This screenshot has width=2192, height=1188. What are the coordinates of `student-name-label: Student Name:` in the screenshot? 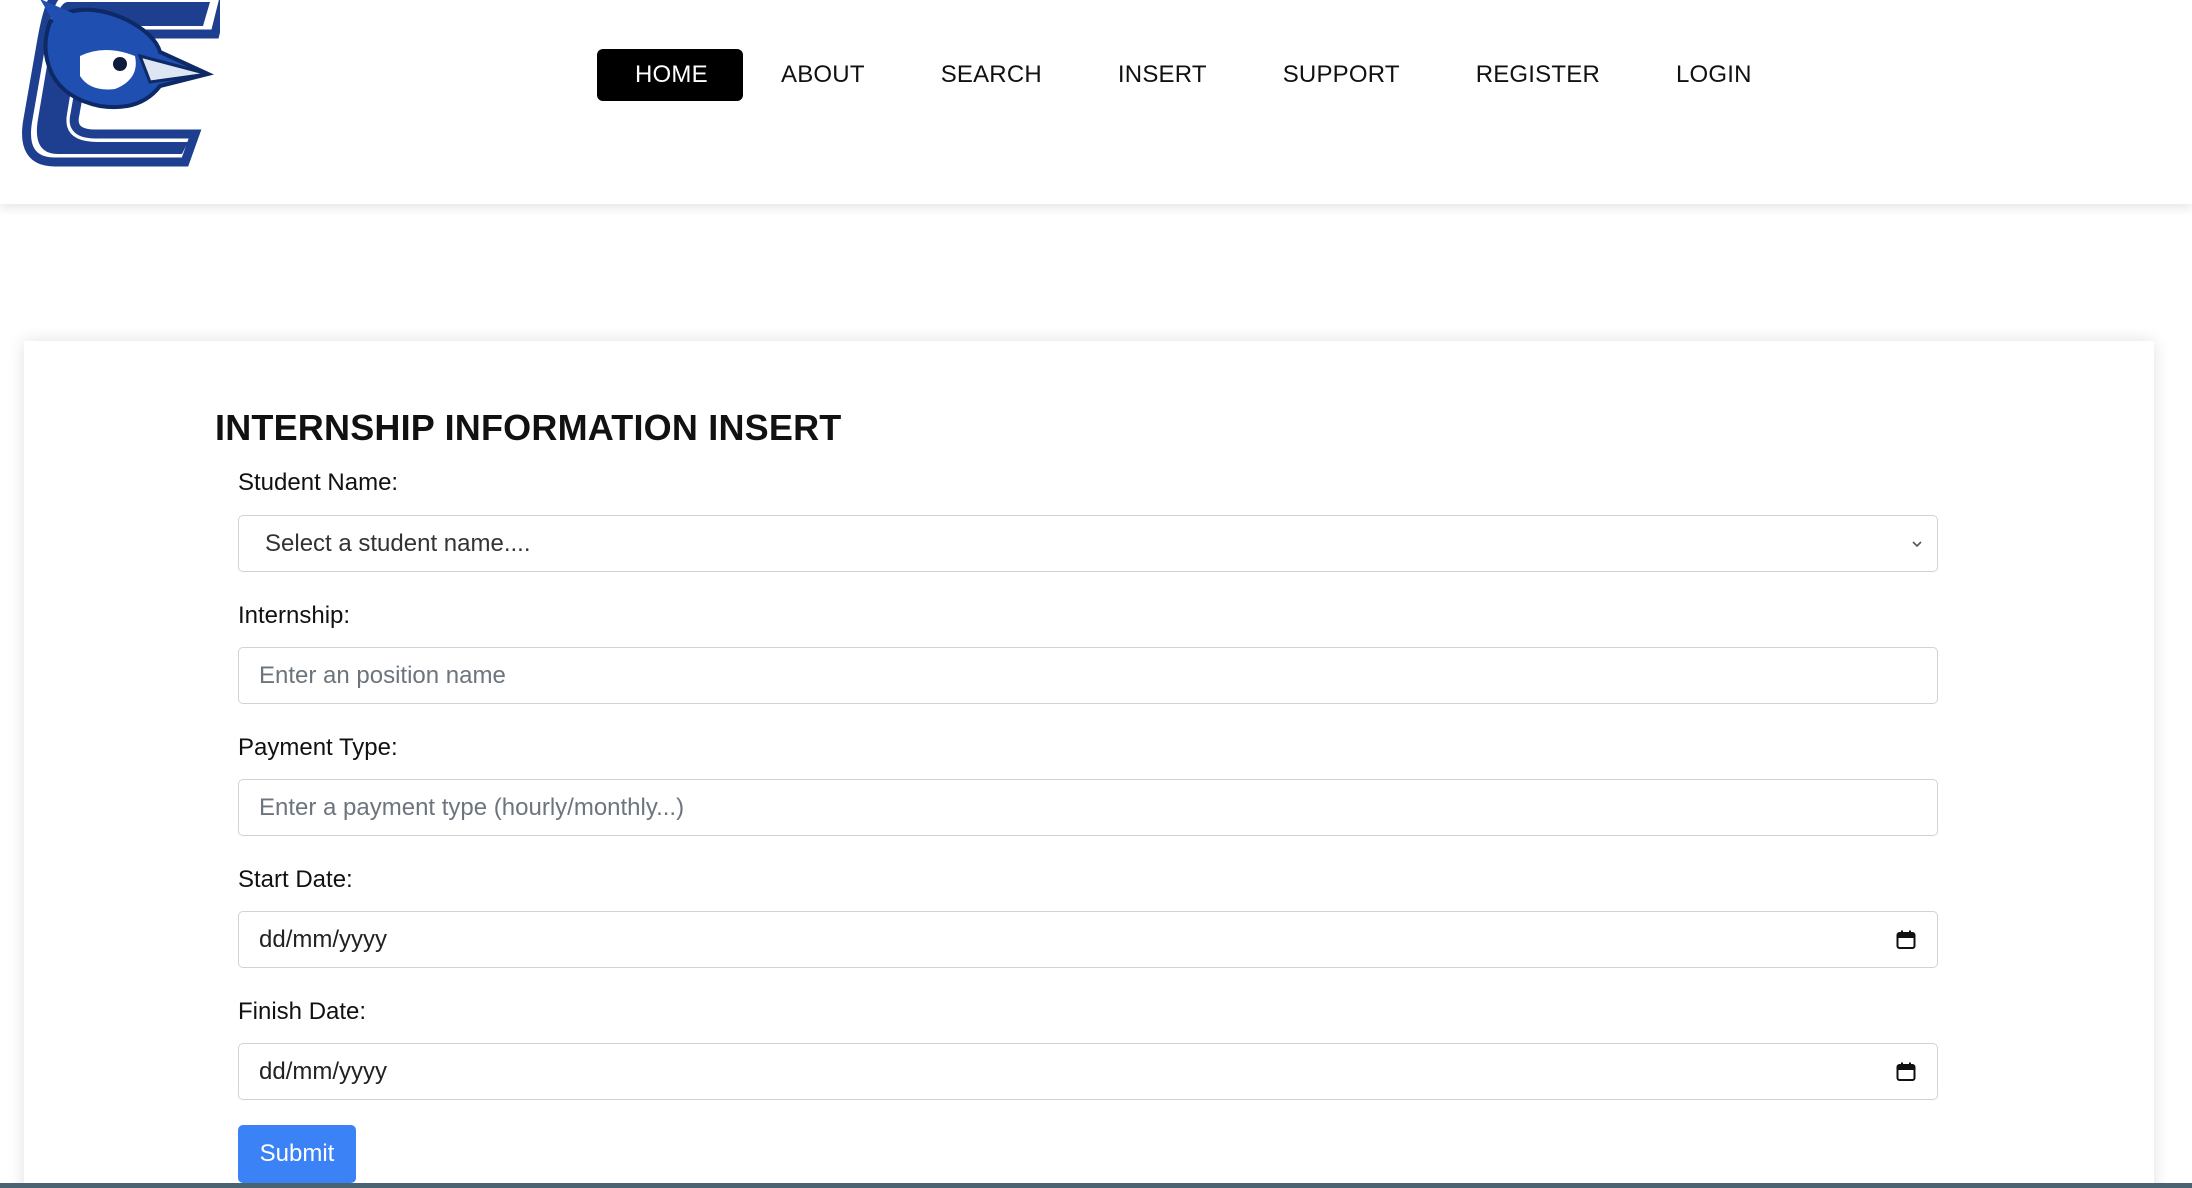 It's located at (318, 482).